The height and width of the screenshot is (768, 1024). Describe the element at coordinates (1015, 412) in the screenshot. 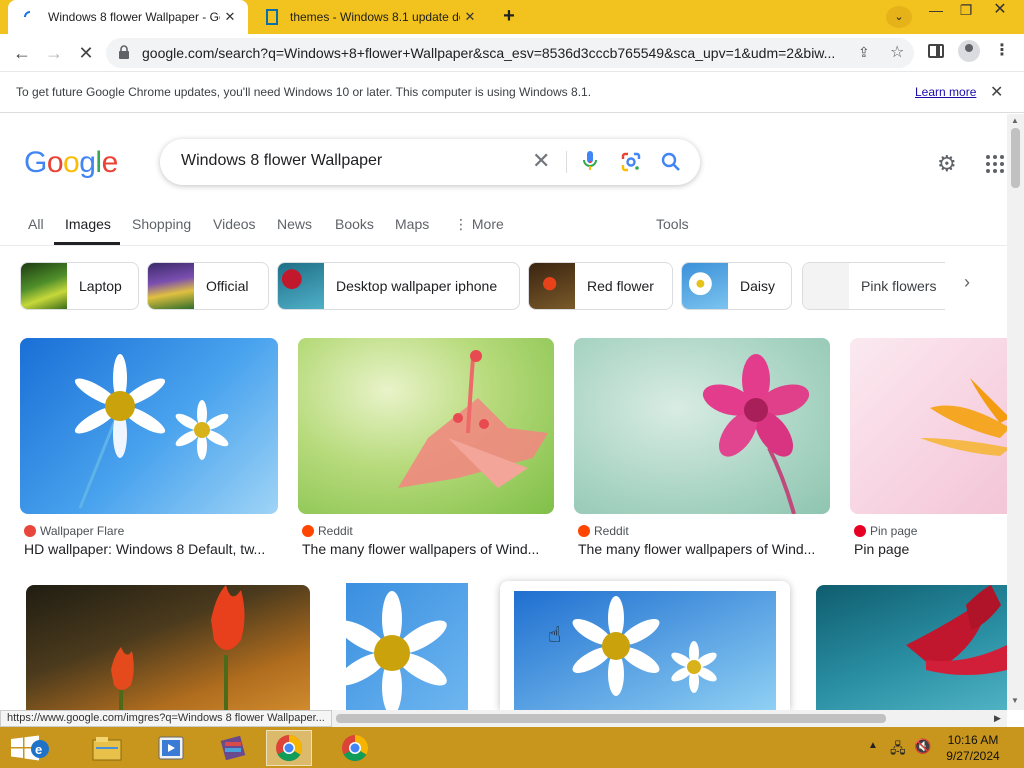

I see `vertical-scrollbar: ▲ ▼` at that location.